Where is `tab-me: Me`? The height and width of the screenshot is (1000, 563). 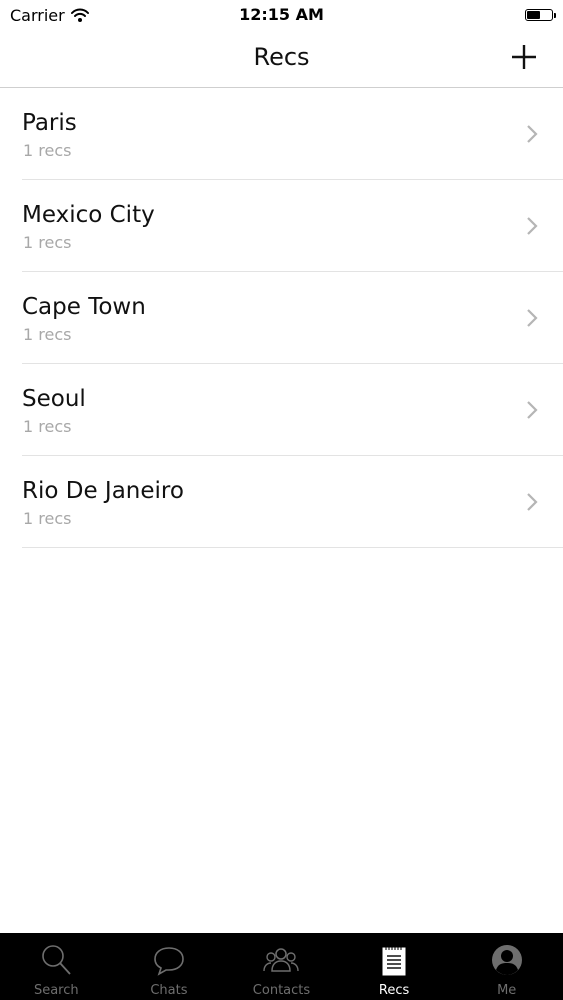 tab-me: Me is located at coordinates (506, 966).